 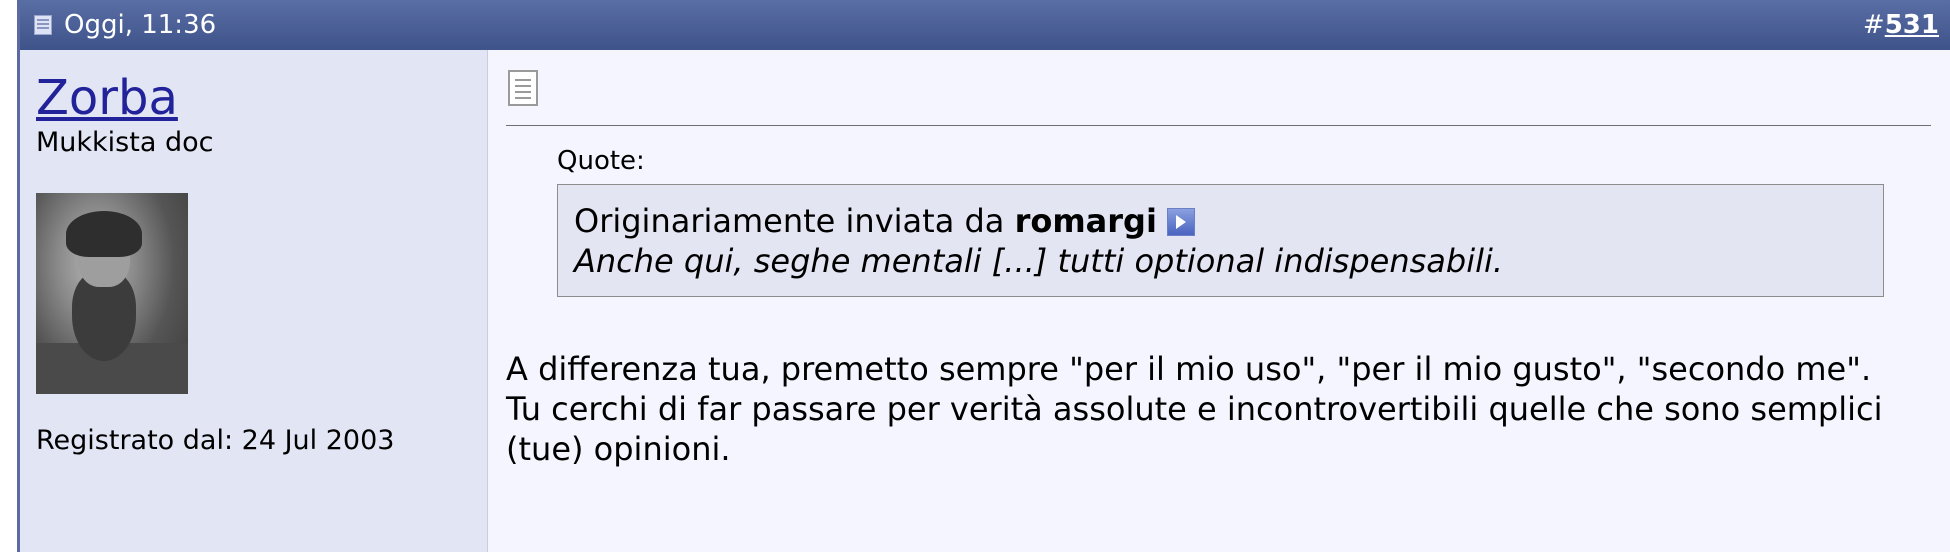 What do you see at coordinates (1180, 222) in the screenshot?
I see `arrow-right-icon` at bounding box center [1180, 222].